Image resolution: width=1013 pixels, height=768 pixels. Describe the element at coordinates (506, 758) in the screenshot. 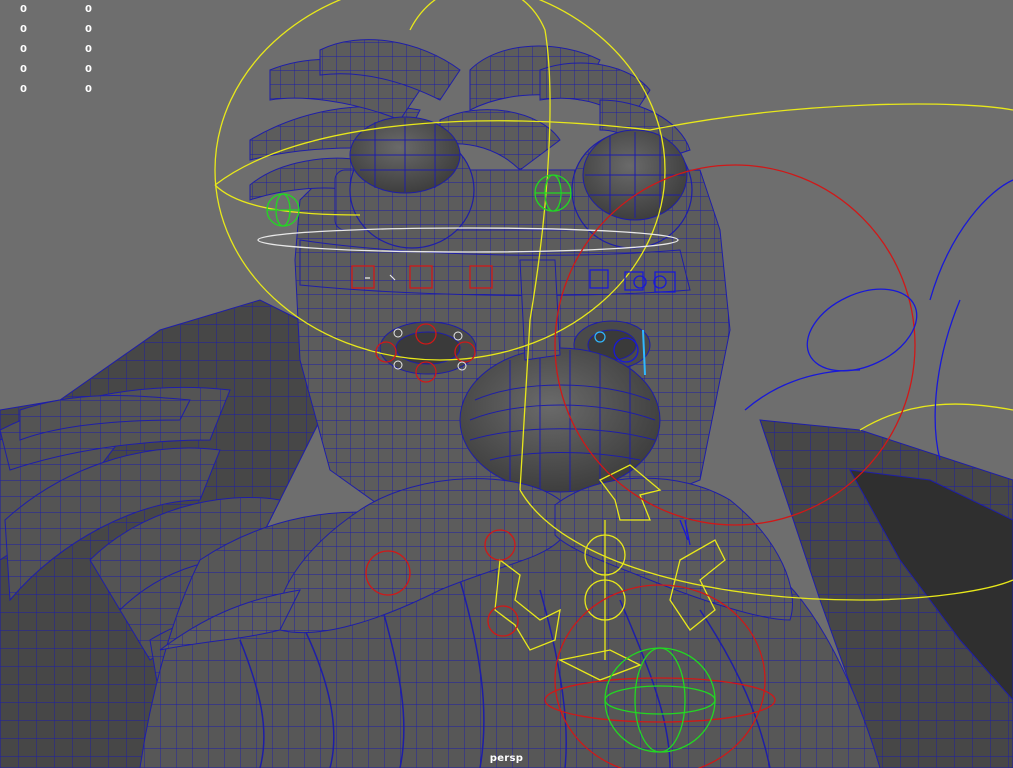

I see `camera-name-label: persp` at that location.